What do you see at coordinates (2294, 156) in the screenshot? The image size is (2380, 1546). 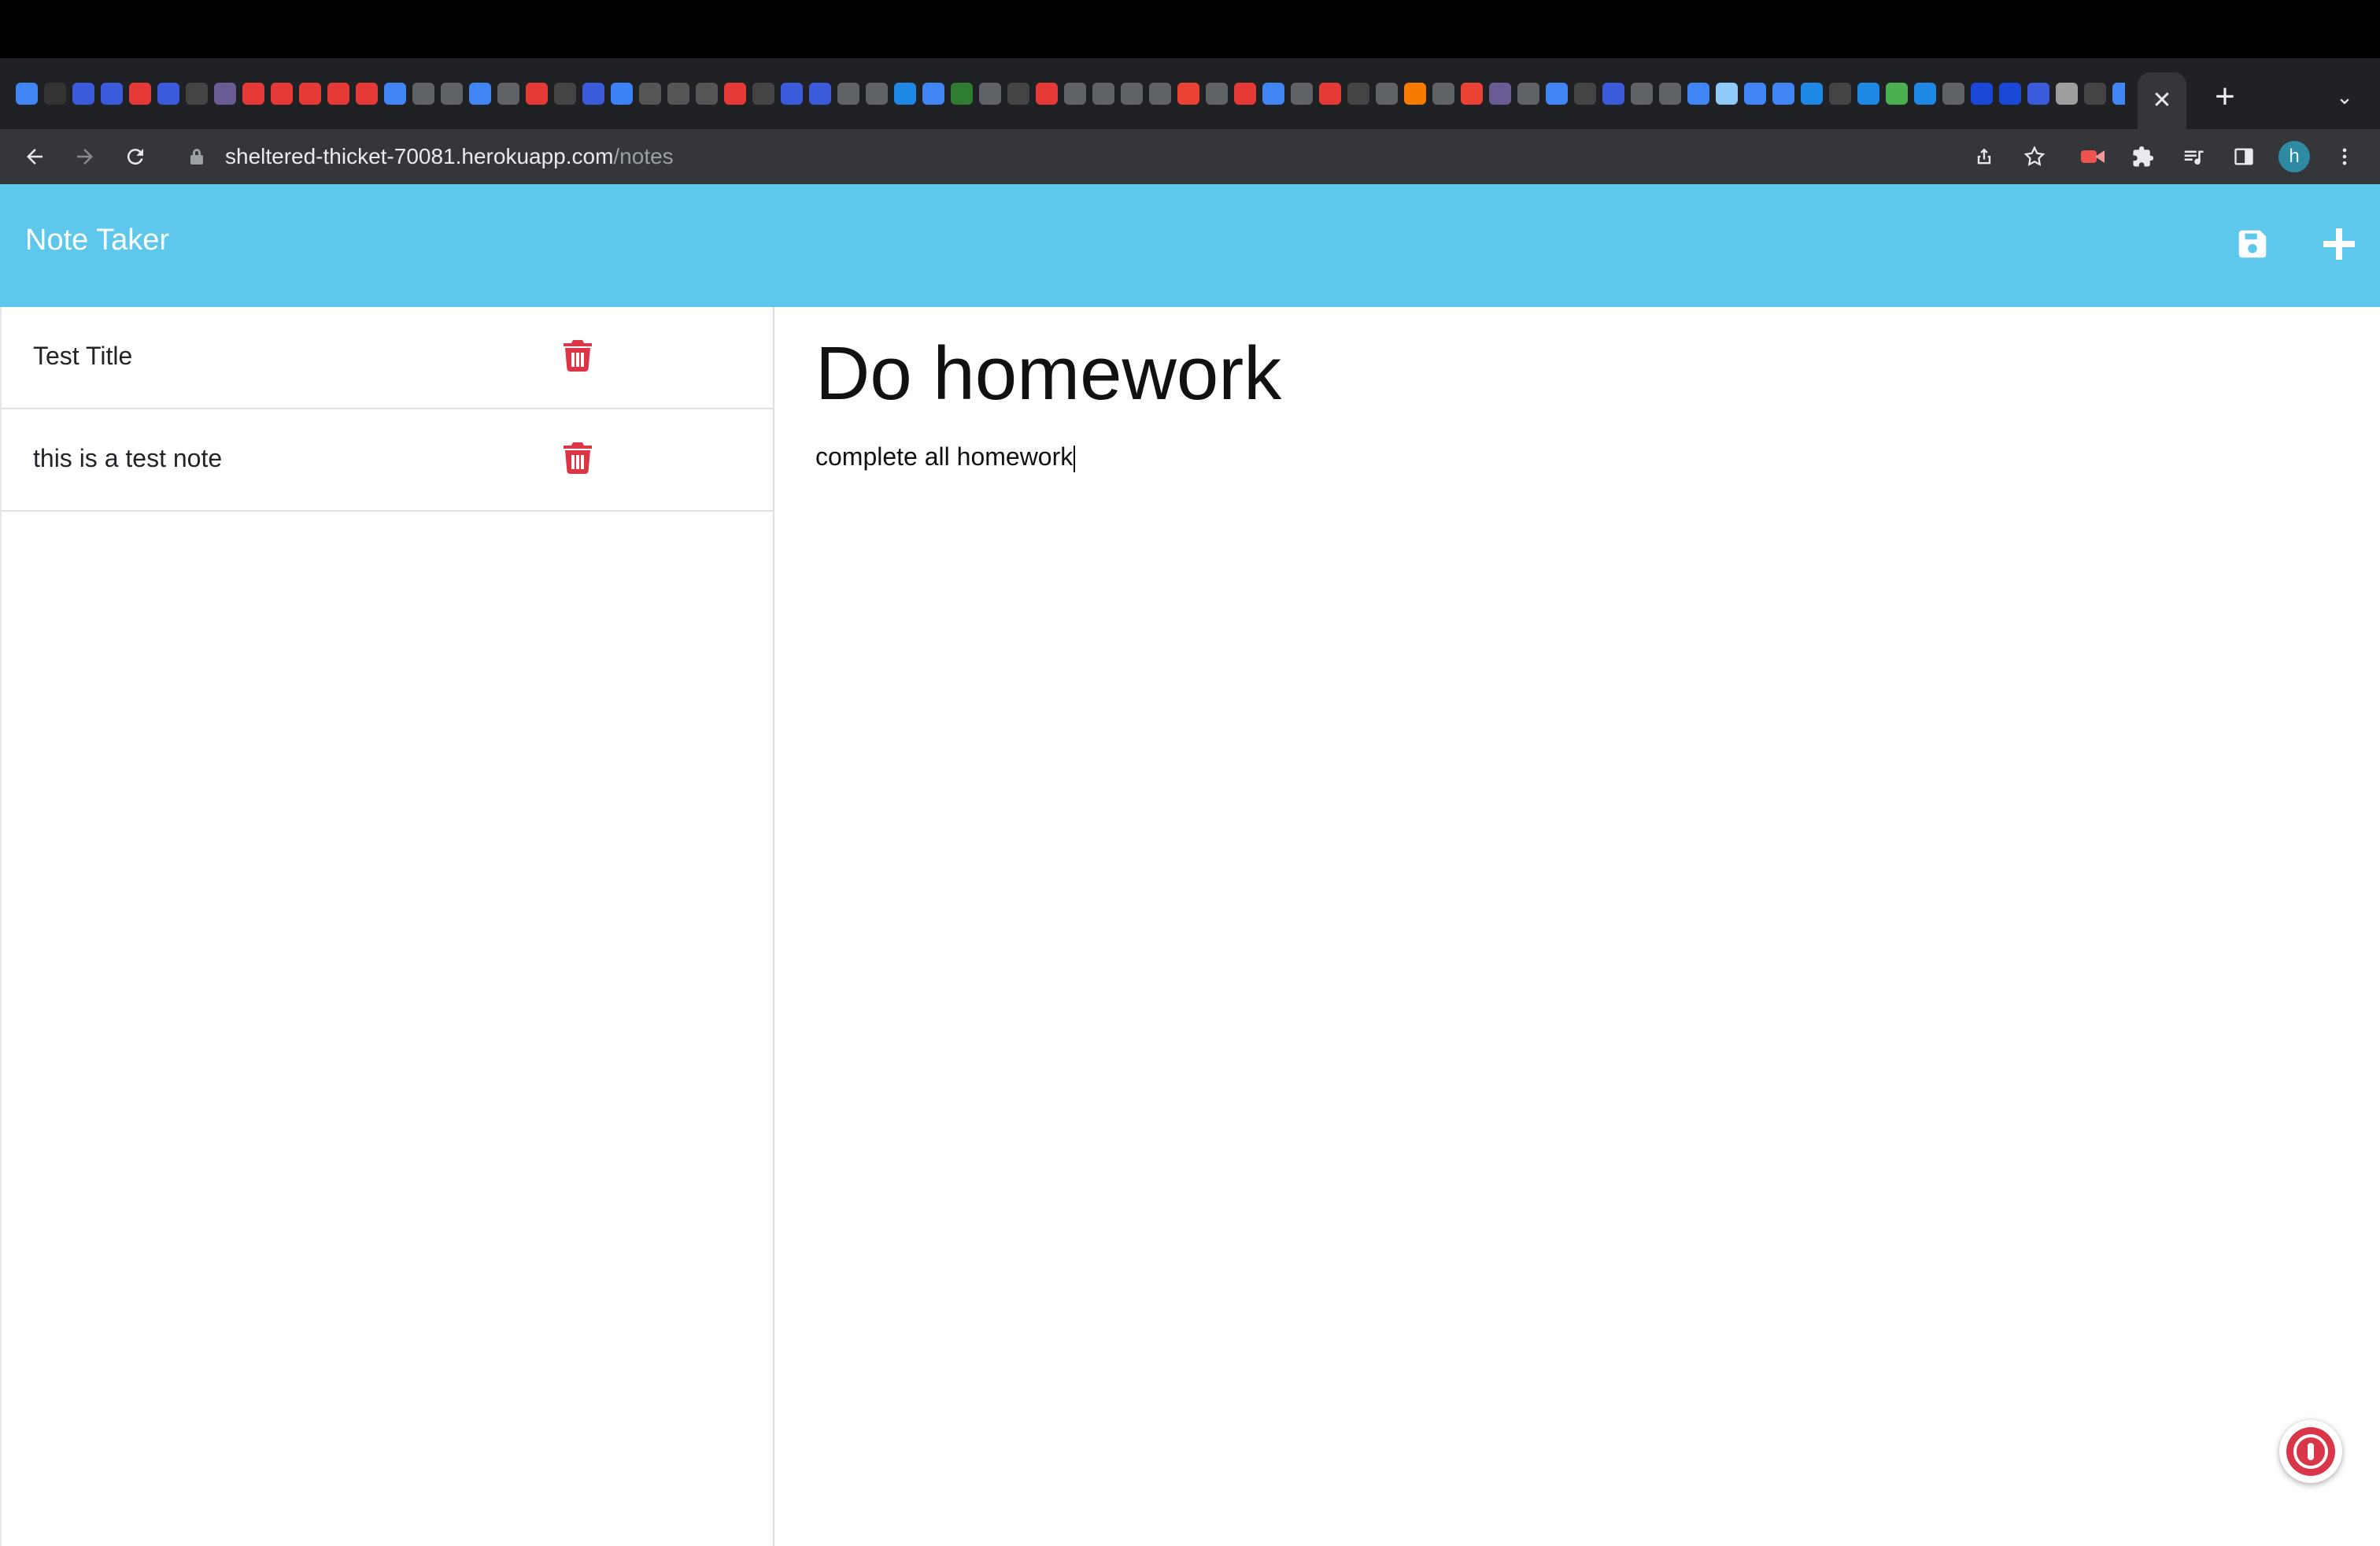 I see `profile-button: h` at bounding box center [2294, 156].